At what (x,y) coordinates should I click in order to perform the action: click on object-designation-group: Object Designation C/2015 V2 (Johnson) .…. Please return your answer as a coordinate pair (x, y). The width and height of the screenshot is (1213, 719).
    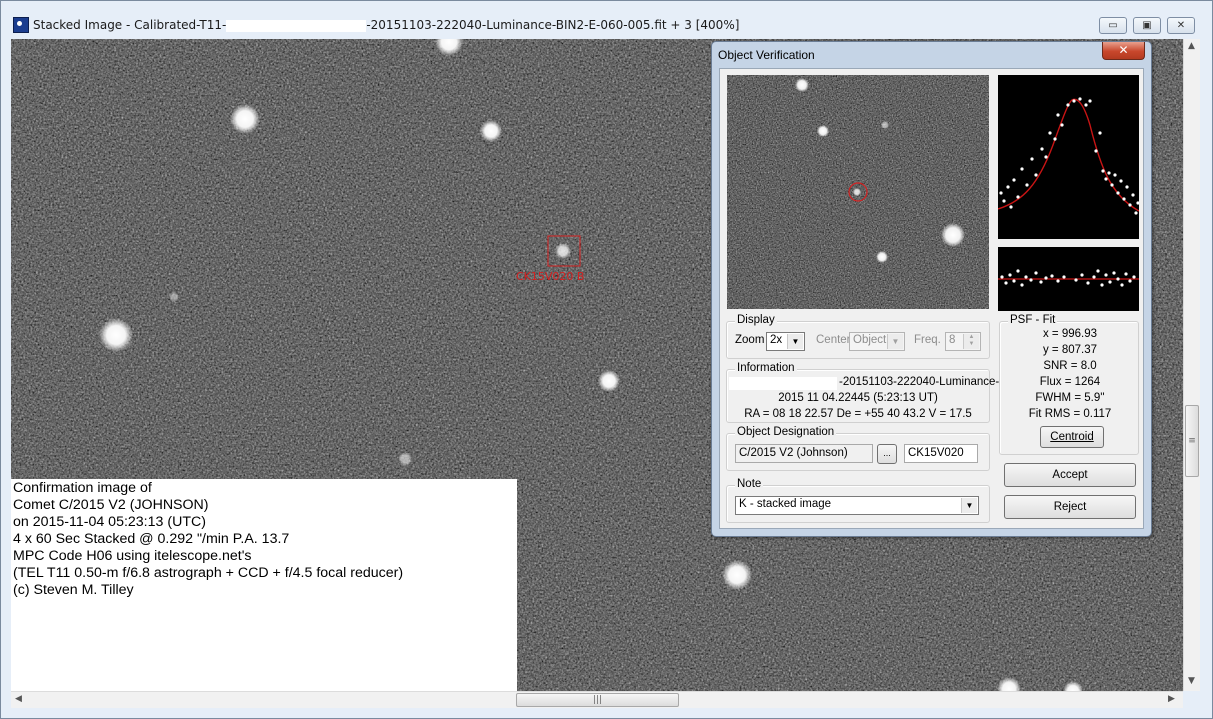
    Looking at the image, I should click on (858, 448).